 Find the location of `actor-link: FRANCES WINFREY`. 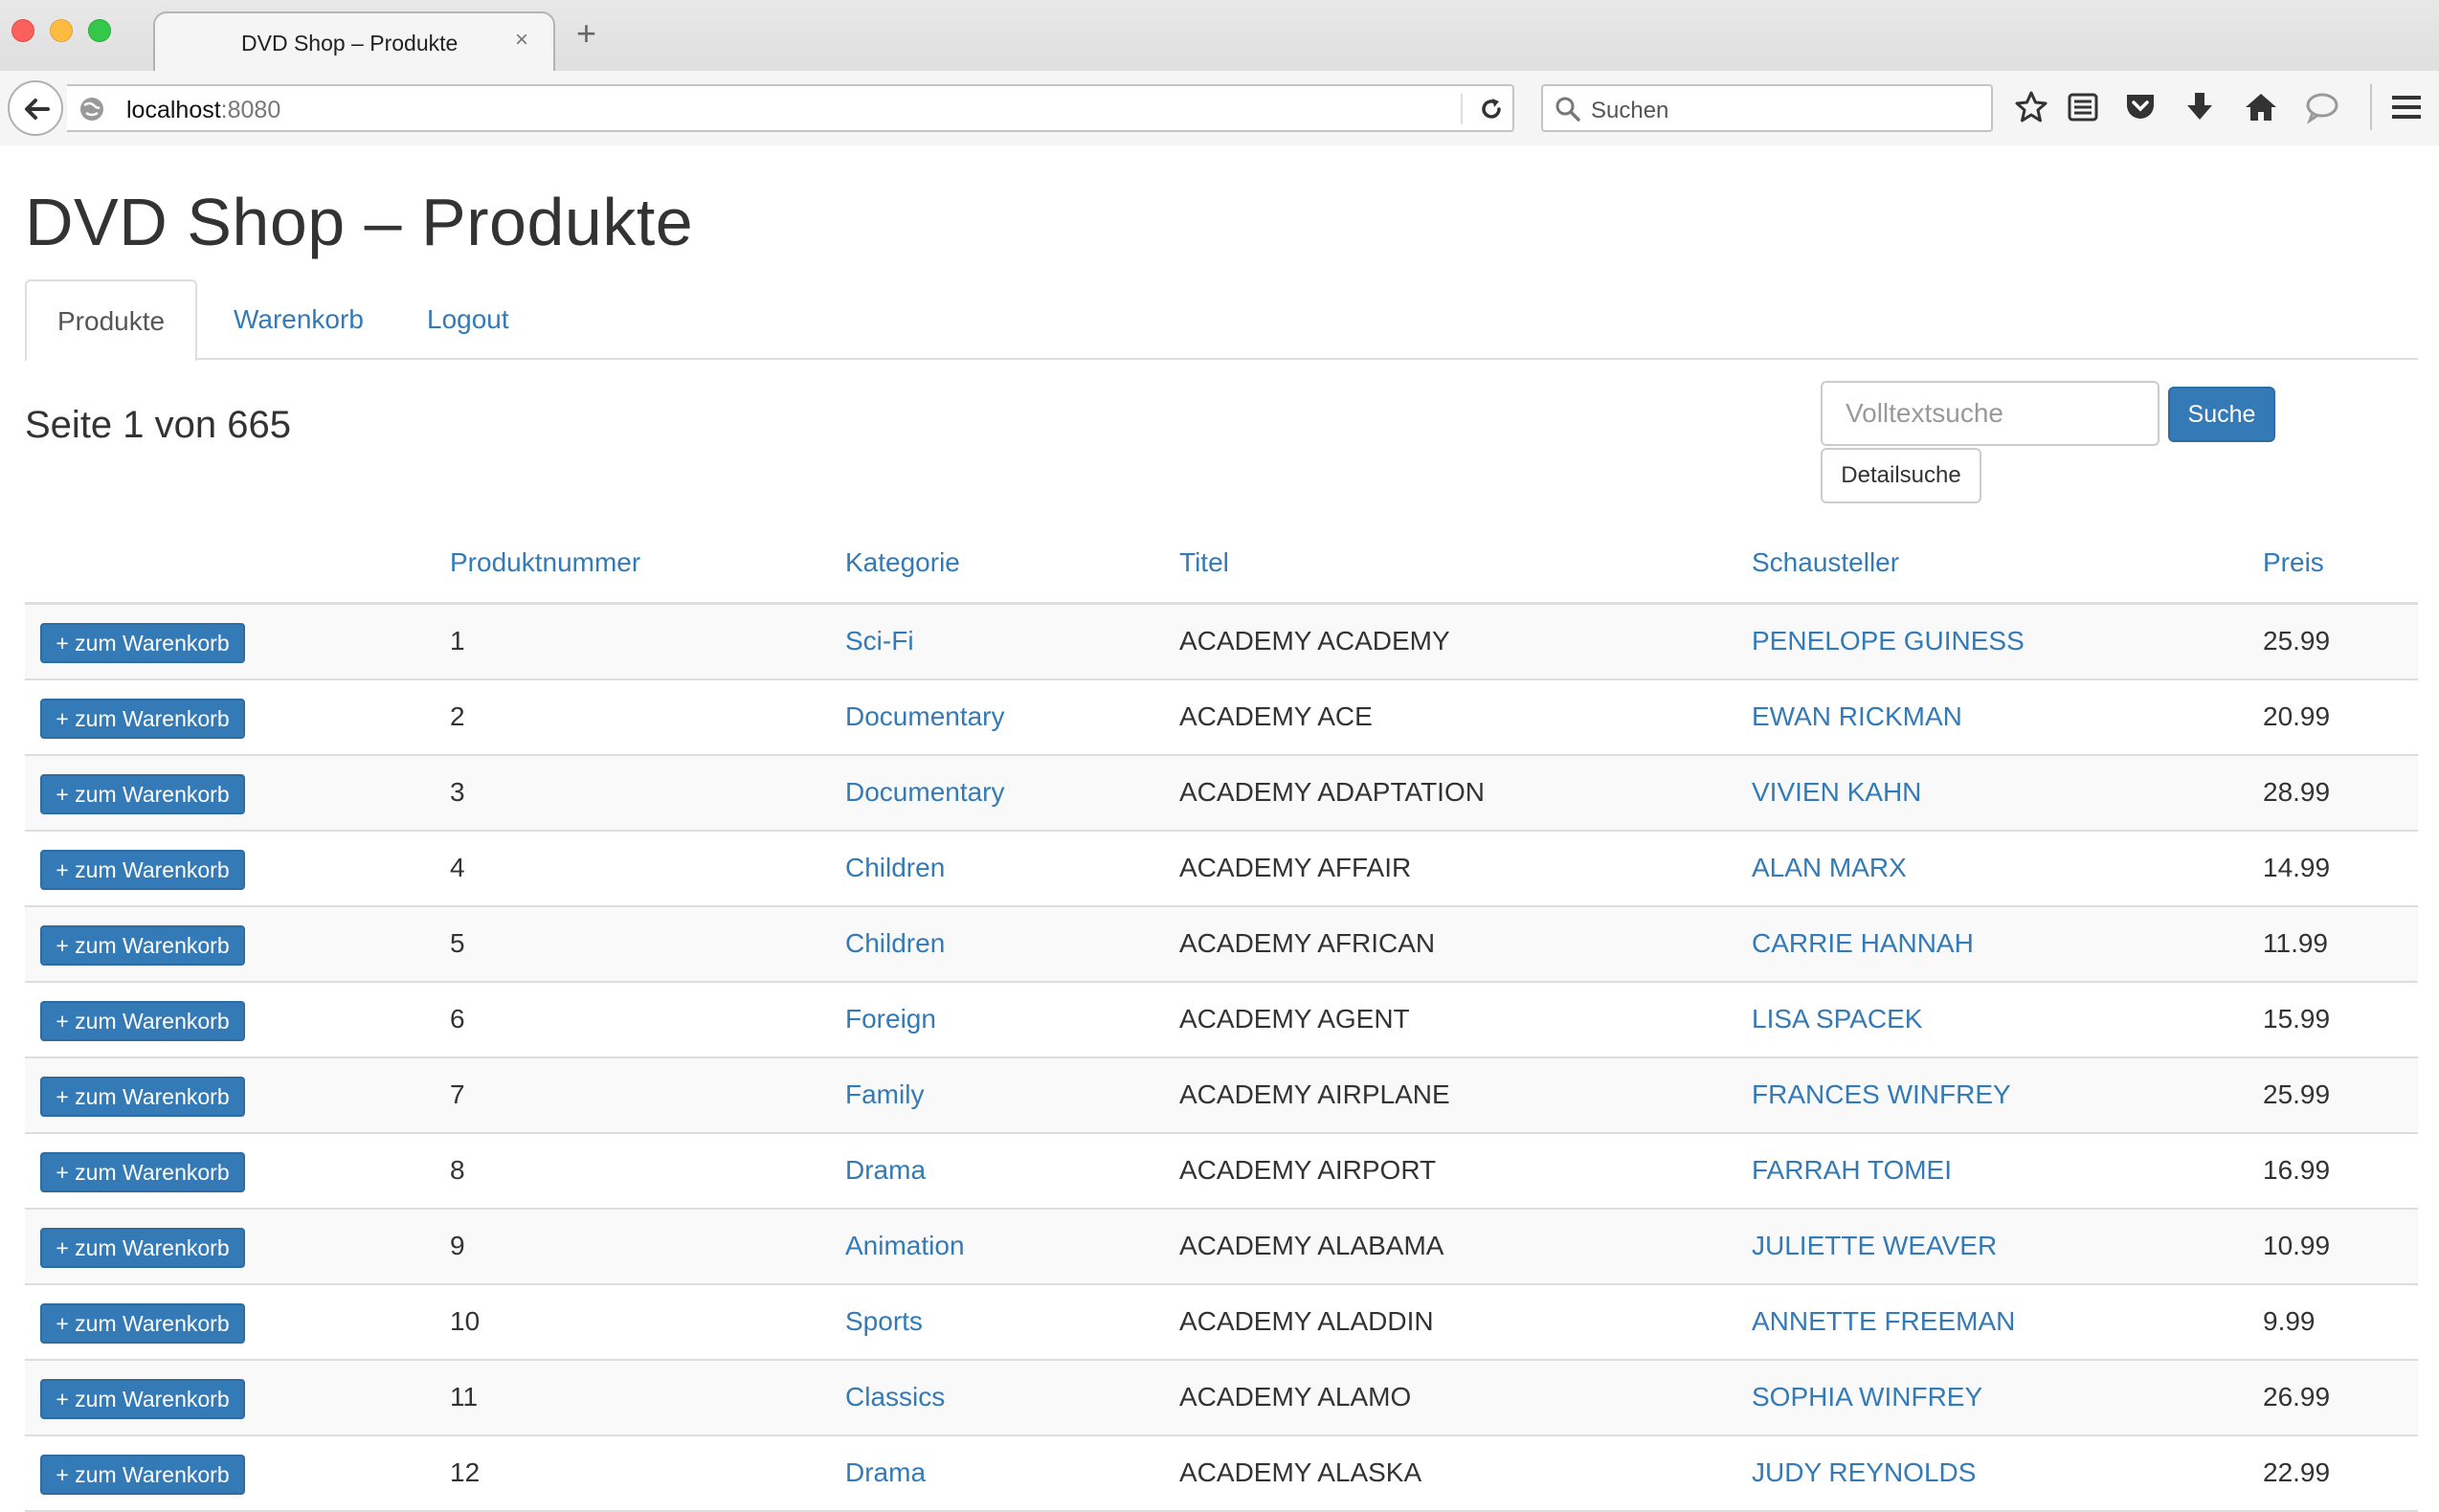

actor-link: FRANCES WINFREY is located at coordinates (1882, 1094).